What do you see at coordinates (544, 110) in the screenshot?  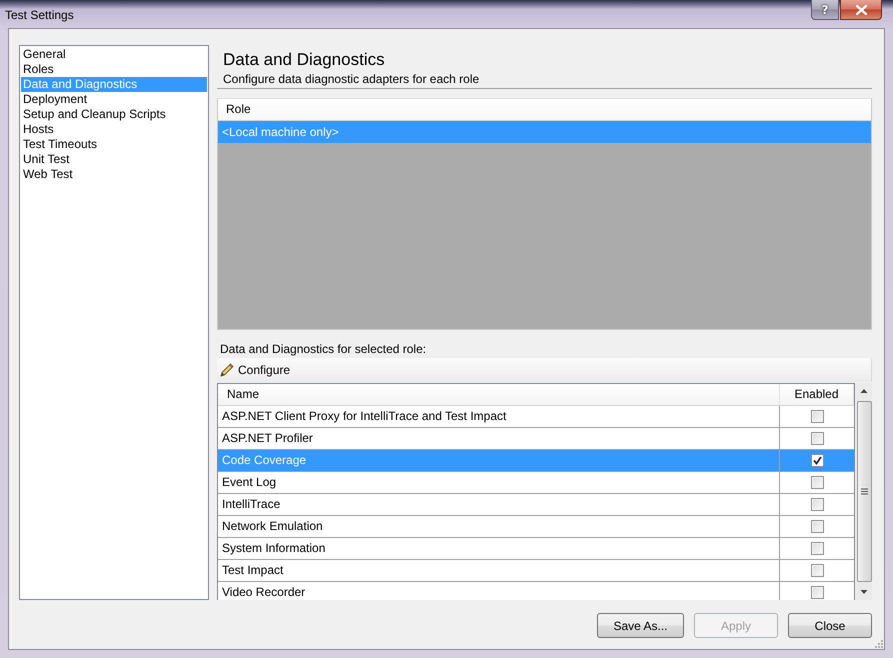 I see `column-header: Role` at bounding box center [544, 110].